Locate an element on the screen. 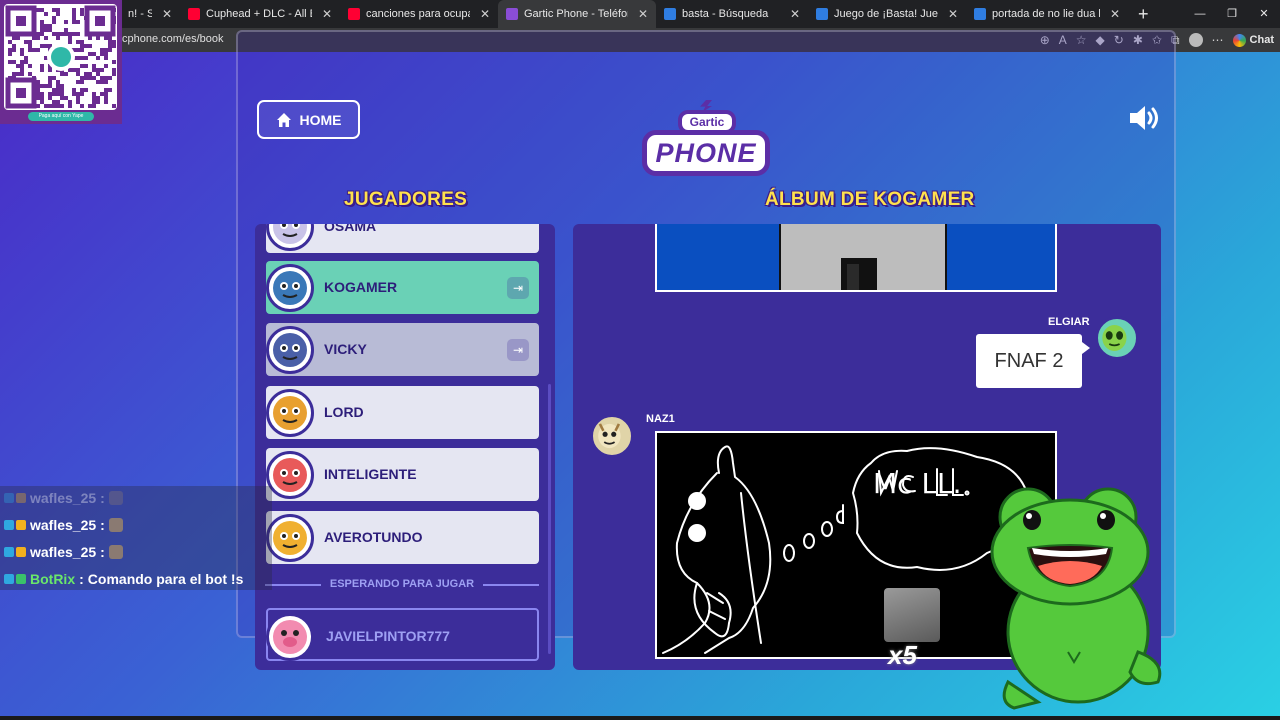 The image size is (1280, 720). guess-text-bubble: FNAF 2 is located at coordinates (1033, 361).